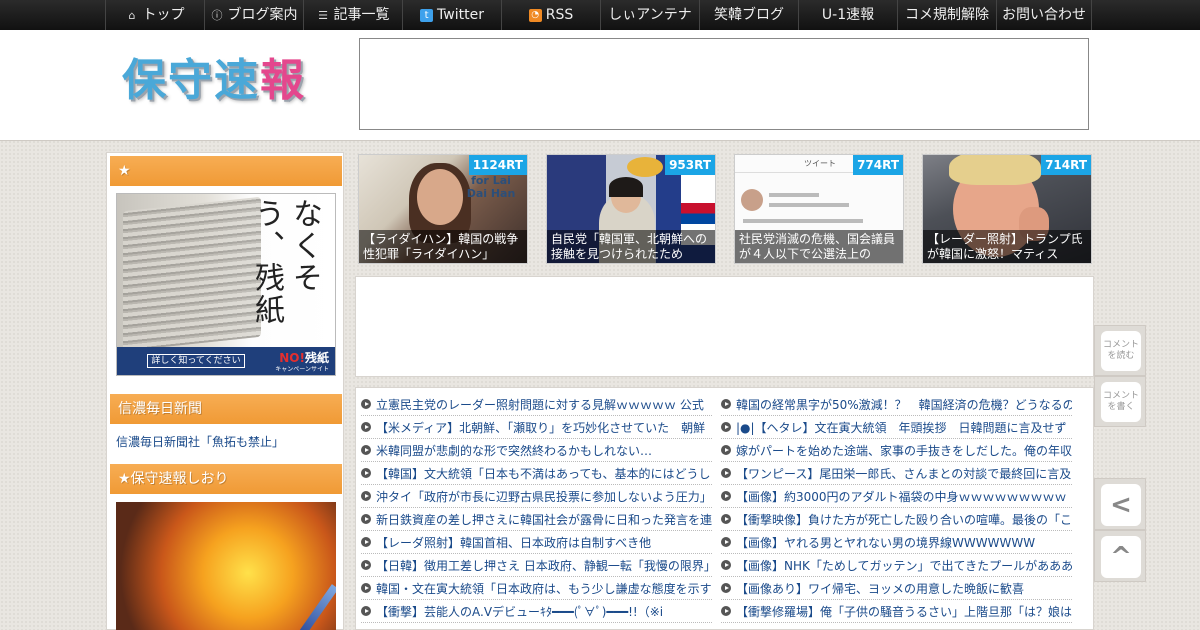 The image size is (1200, 630). I want to click on thumb-caption: 【ライダイハン】韓国の戦争性犯罪「ライダイハン」, so click(443, 246).